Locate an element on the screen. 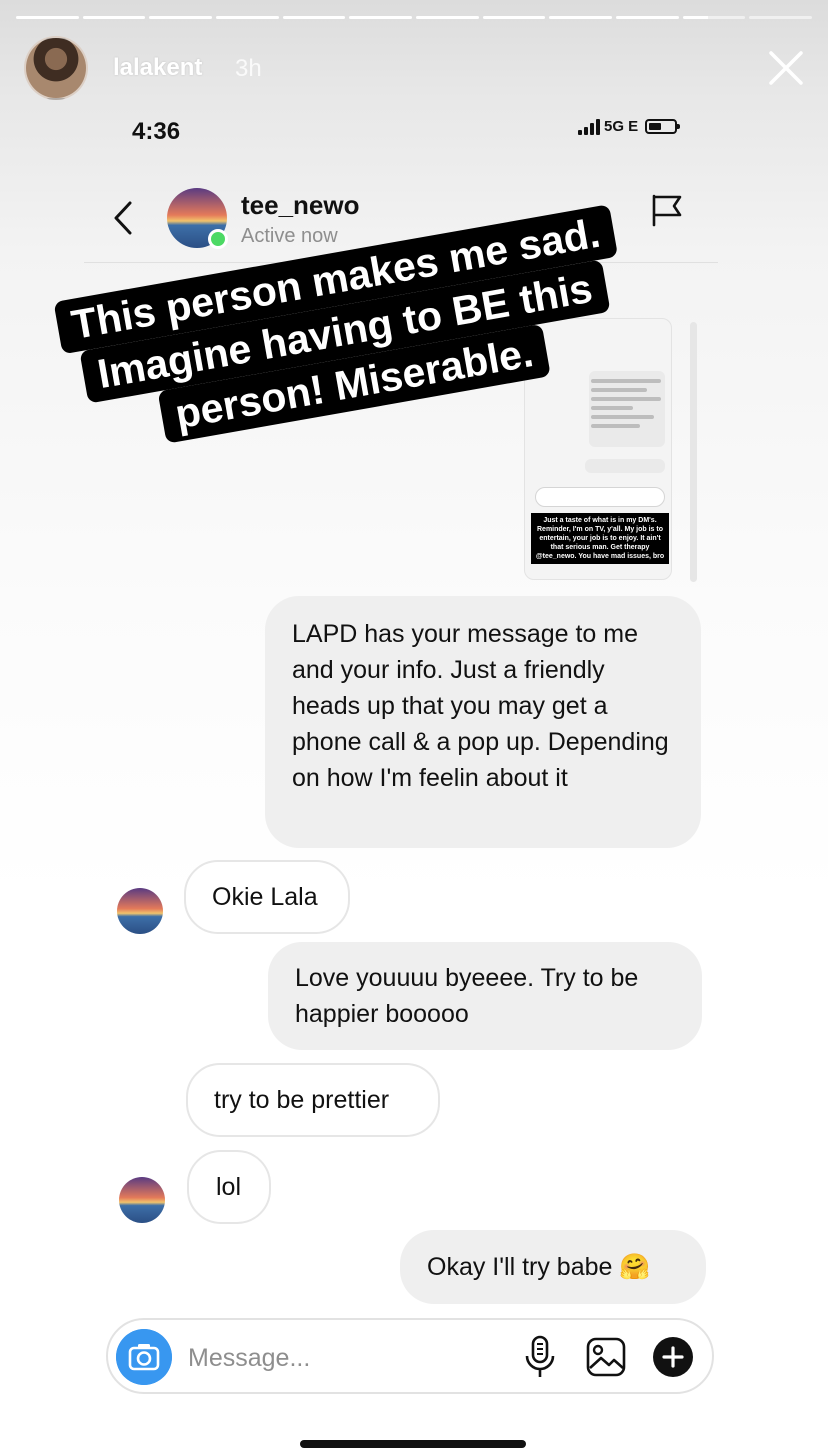  mini-text-lines is located at coordinates (626, 406).